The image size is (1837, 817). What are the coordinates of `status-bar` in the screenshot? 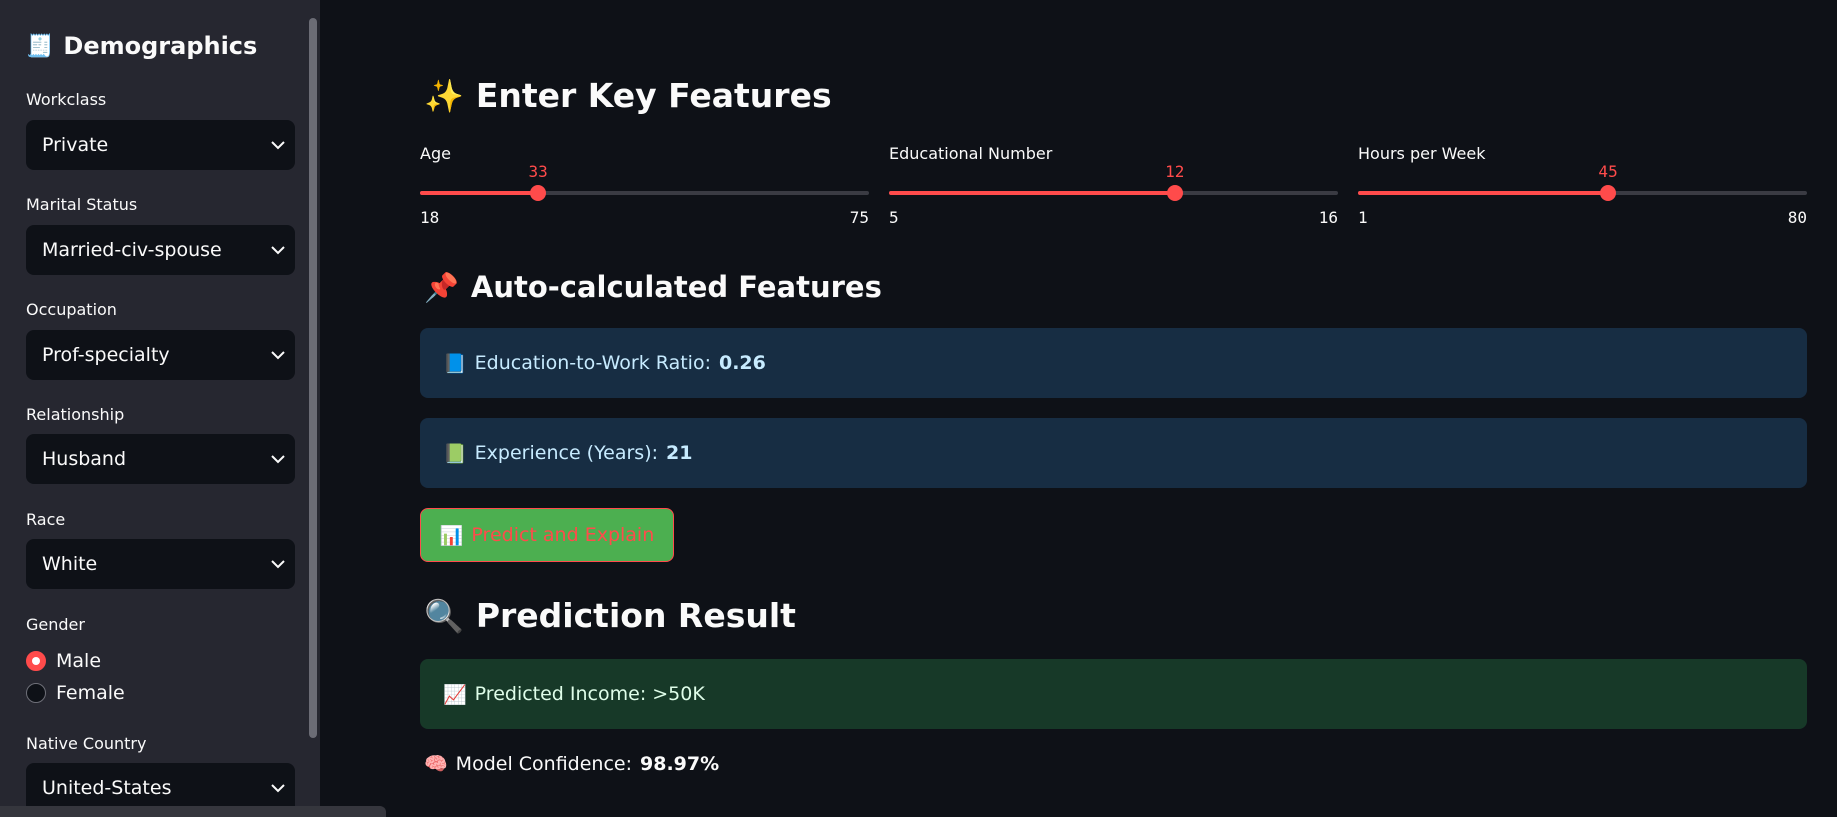 It's located at (193, 811).